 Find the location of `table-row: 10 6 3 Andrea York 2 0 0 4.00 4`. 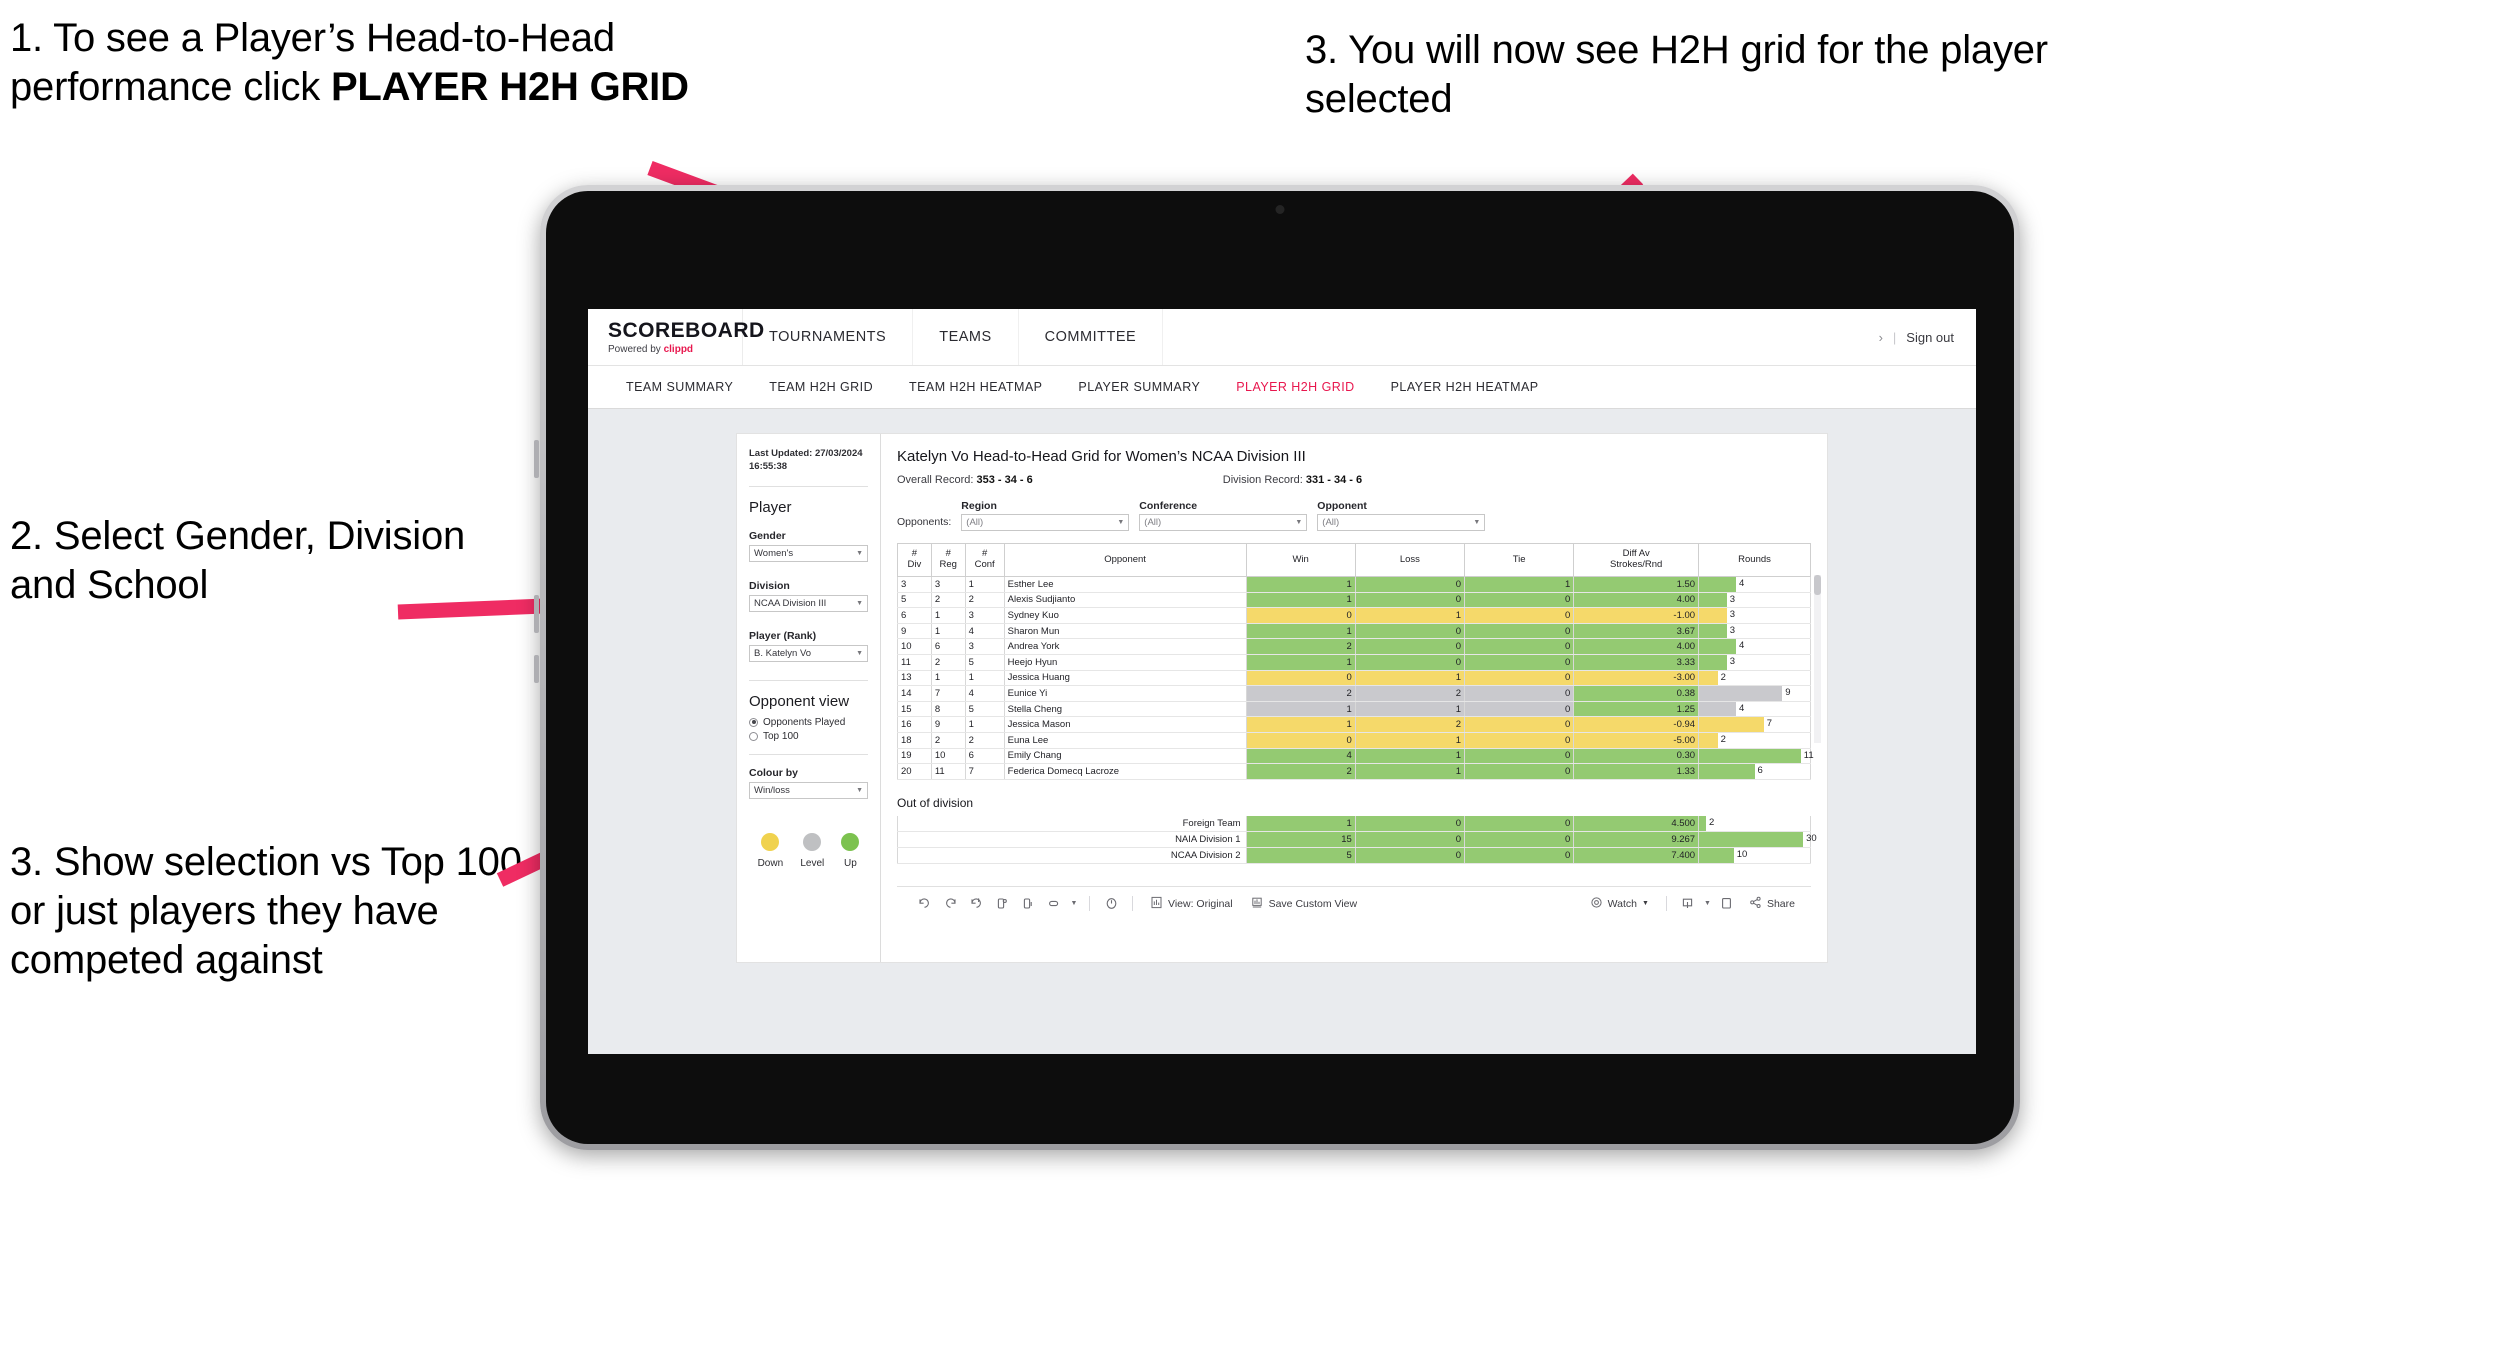

table-row: 10 6 3 Andrea York 2 0 0 4.00 4 is located at coordinates (1354, 646).